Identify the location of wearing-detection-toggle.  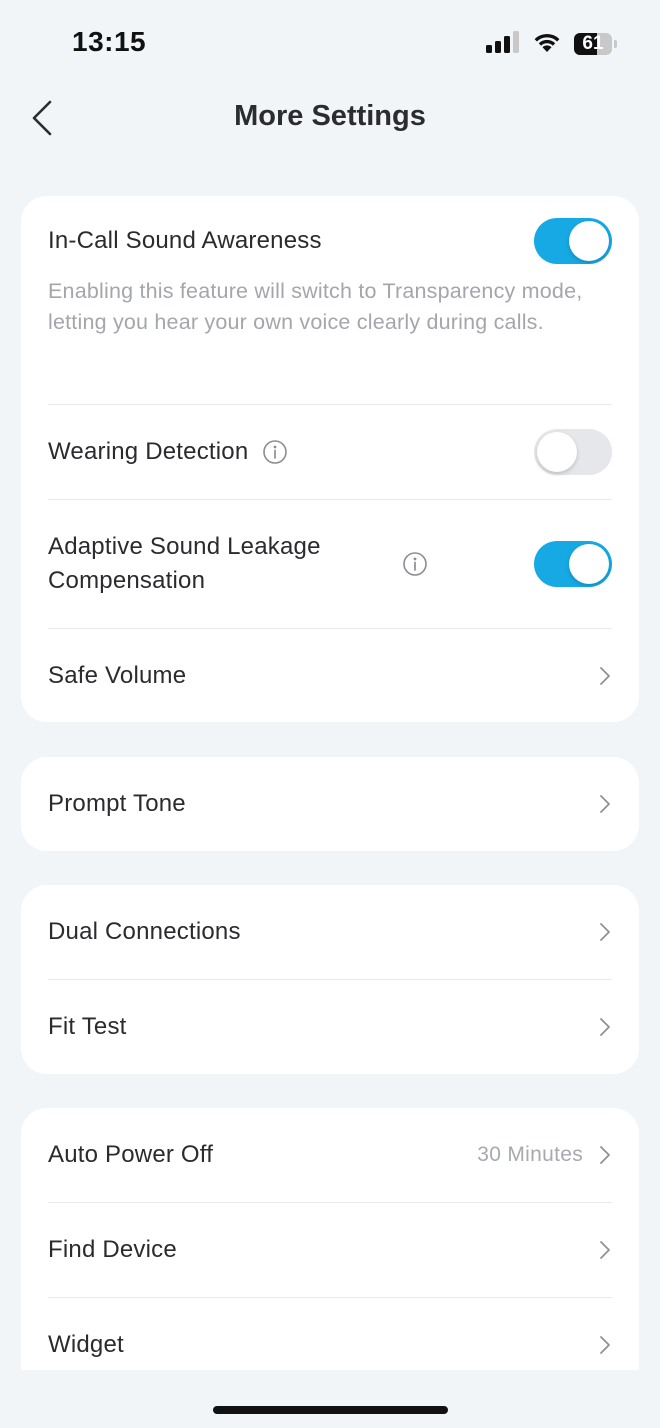
(573, 452).